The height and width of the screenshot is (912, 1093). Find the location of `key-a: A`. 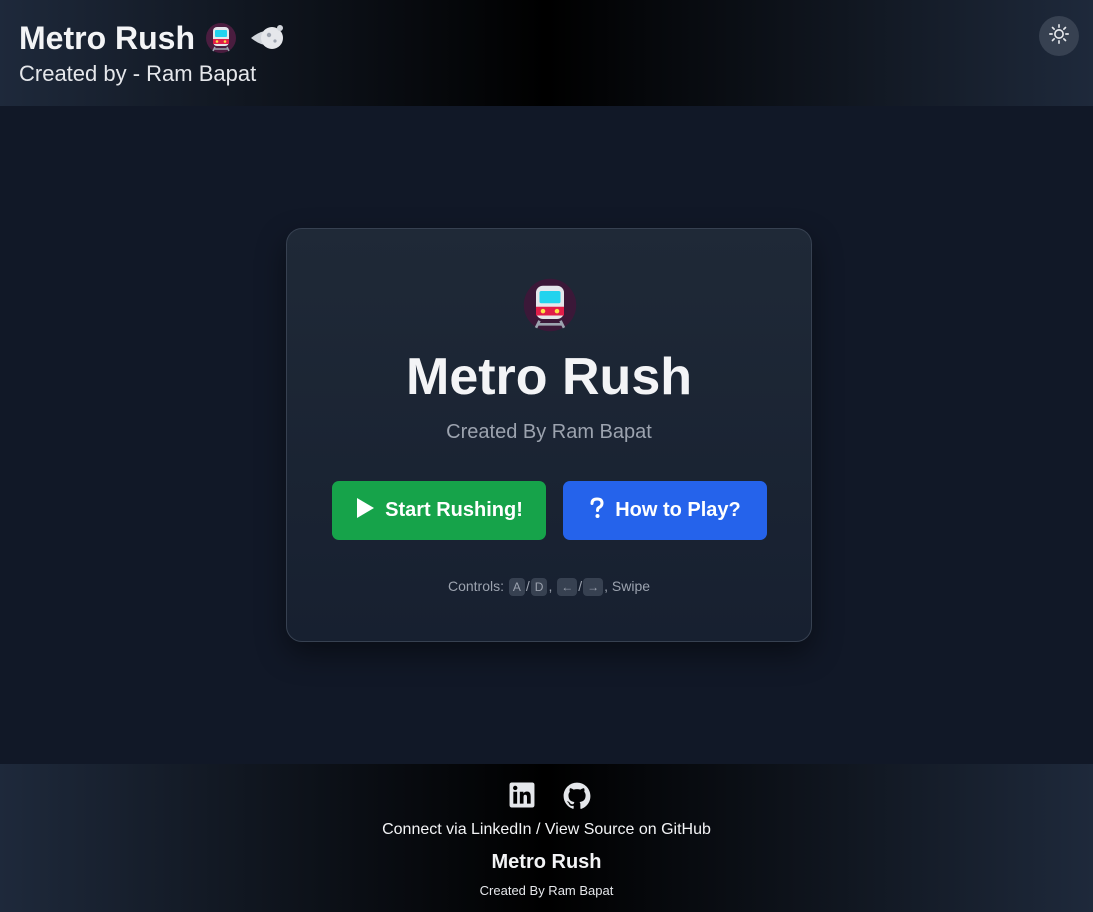

key-a: A is located at coordinates (516, 587).